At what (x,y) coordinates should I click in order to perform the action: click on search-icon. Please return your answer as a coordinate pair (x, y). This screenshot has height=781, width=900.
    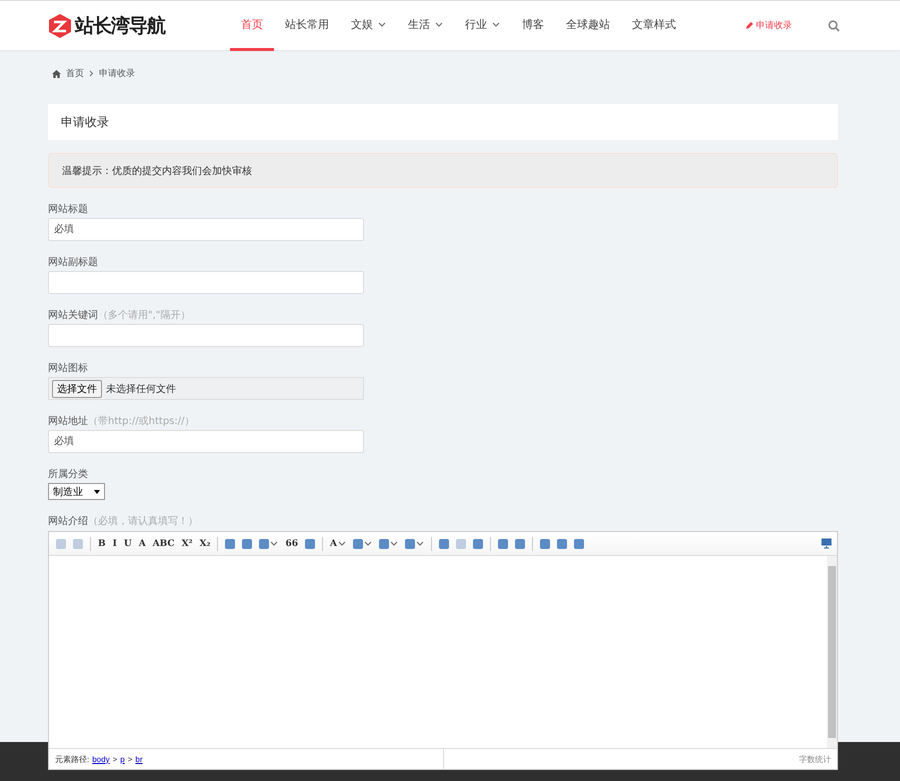
    Looking at the image, I should click on (834, 26).